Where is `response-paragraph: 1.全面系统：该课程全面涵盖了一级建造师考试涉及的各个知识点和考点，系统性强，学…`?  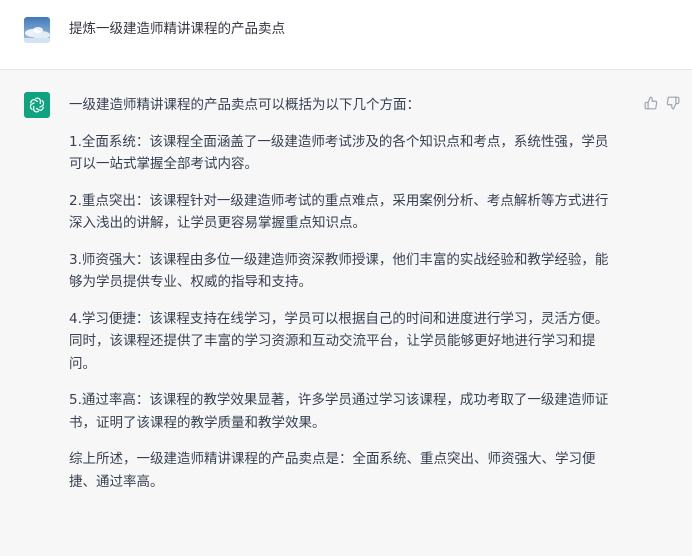
response-paragraph: 1.全面系统：该课程全面涵盖了一级建造师考试涉及的各个知识点和考点，系统性强，学… is located at coordinates (339, 153).